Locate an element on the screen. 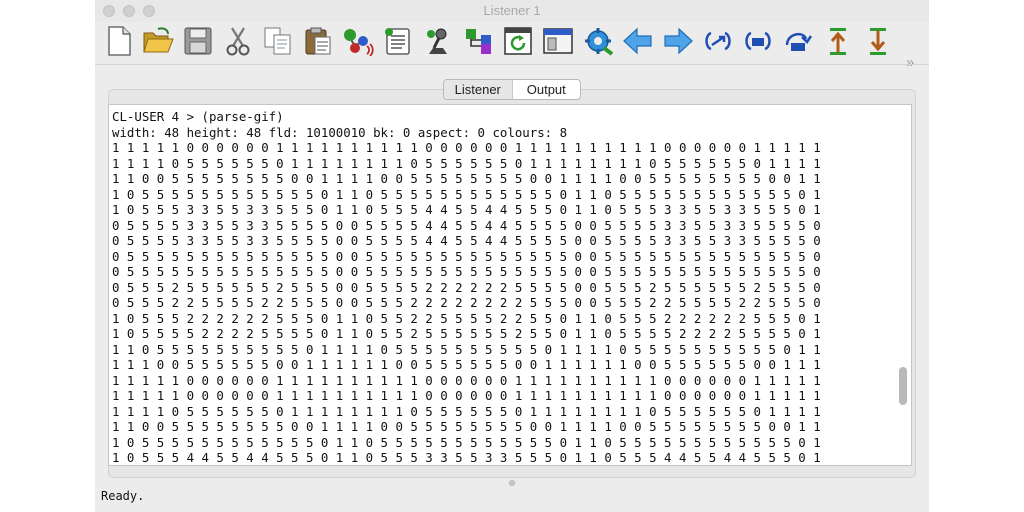 The width and height of the screenshot is (1024, 512). toolbar: » is located at coordinates (512, 46).